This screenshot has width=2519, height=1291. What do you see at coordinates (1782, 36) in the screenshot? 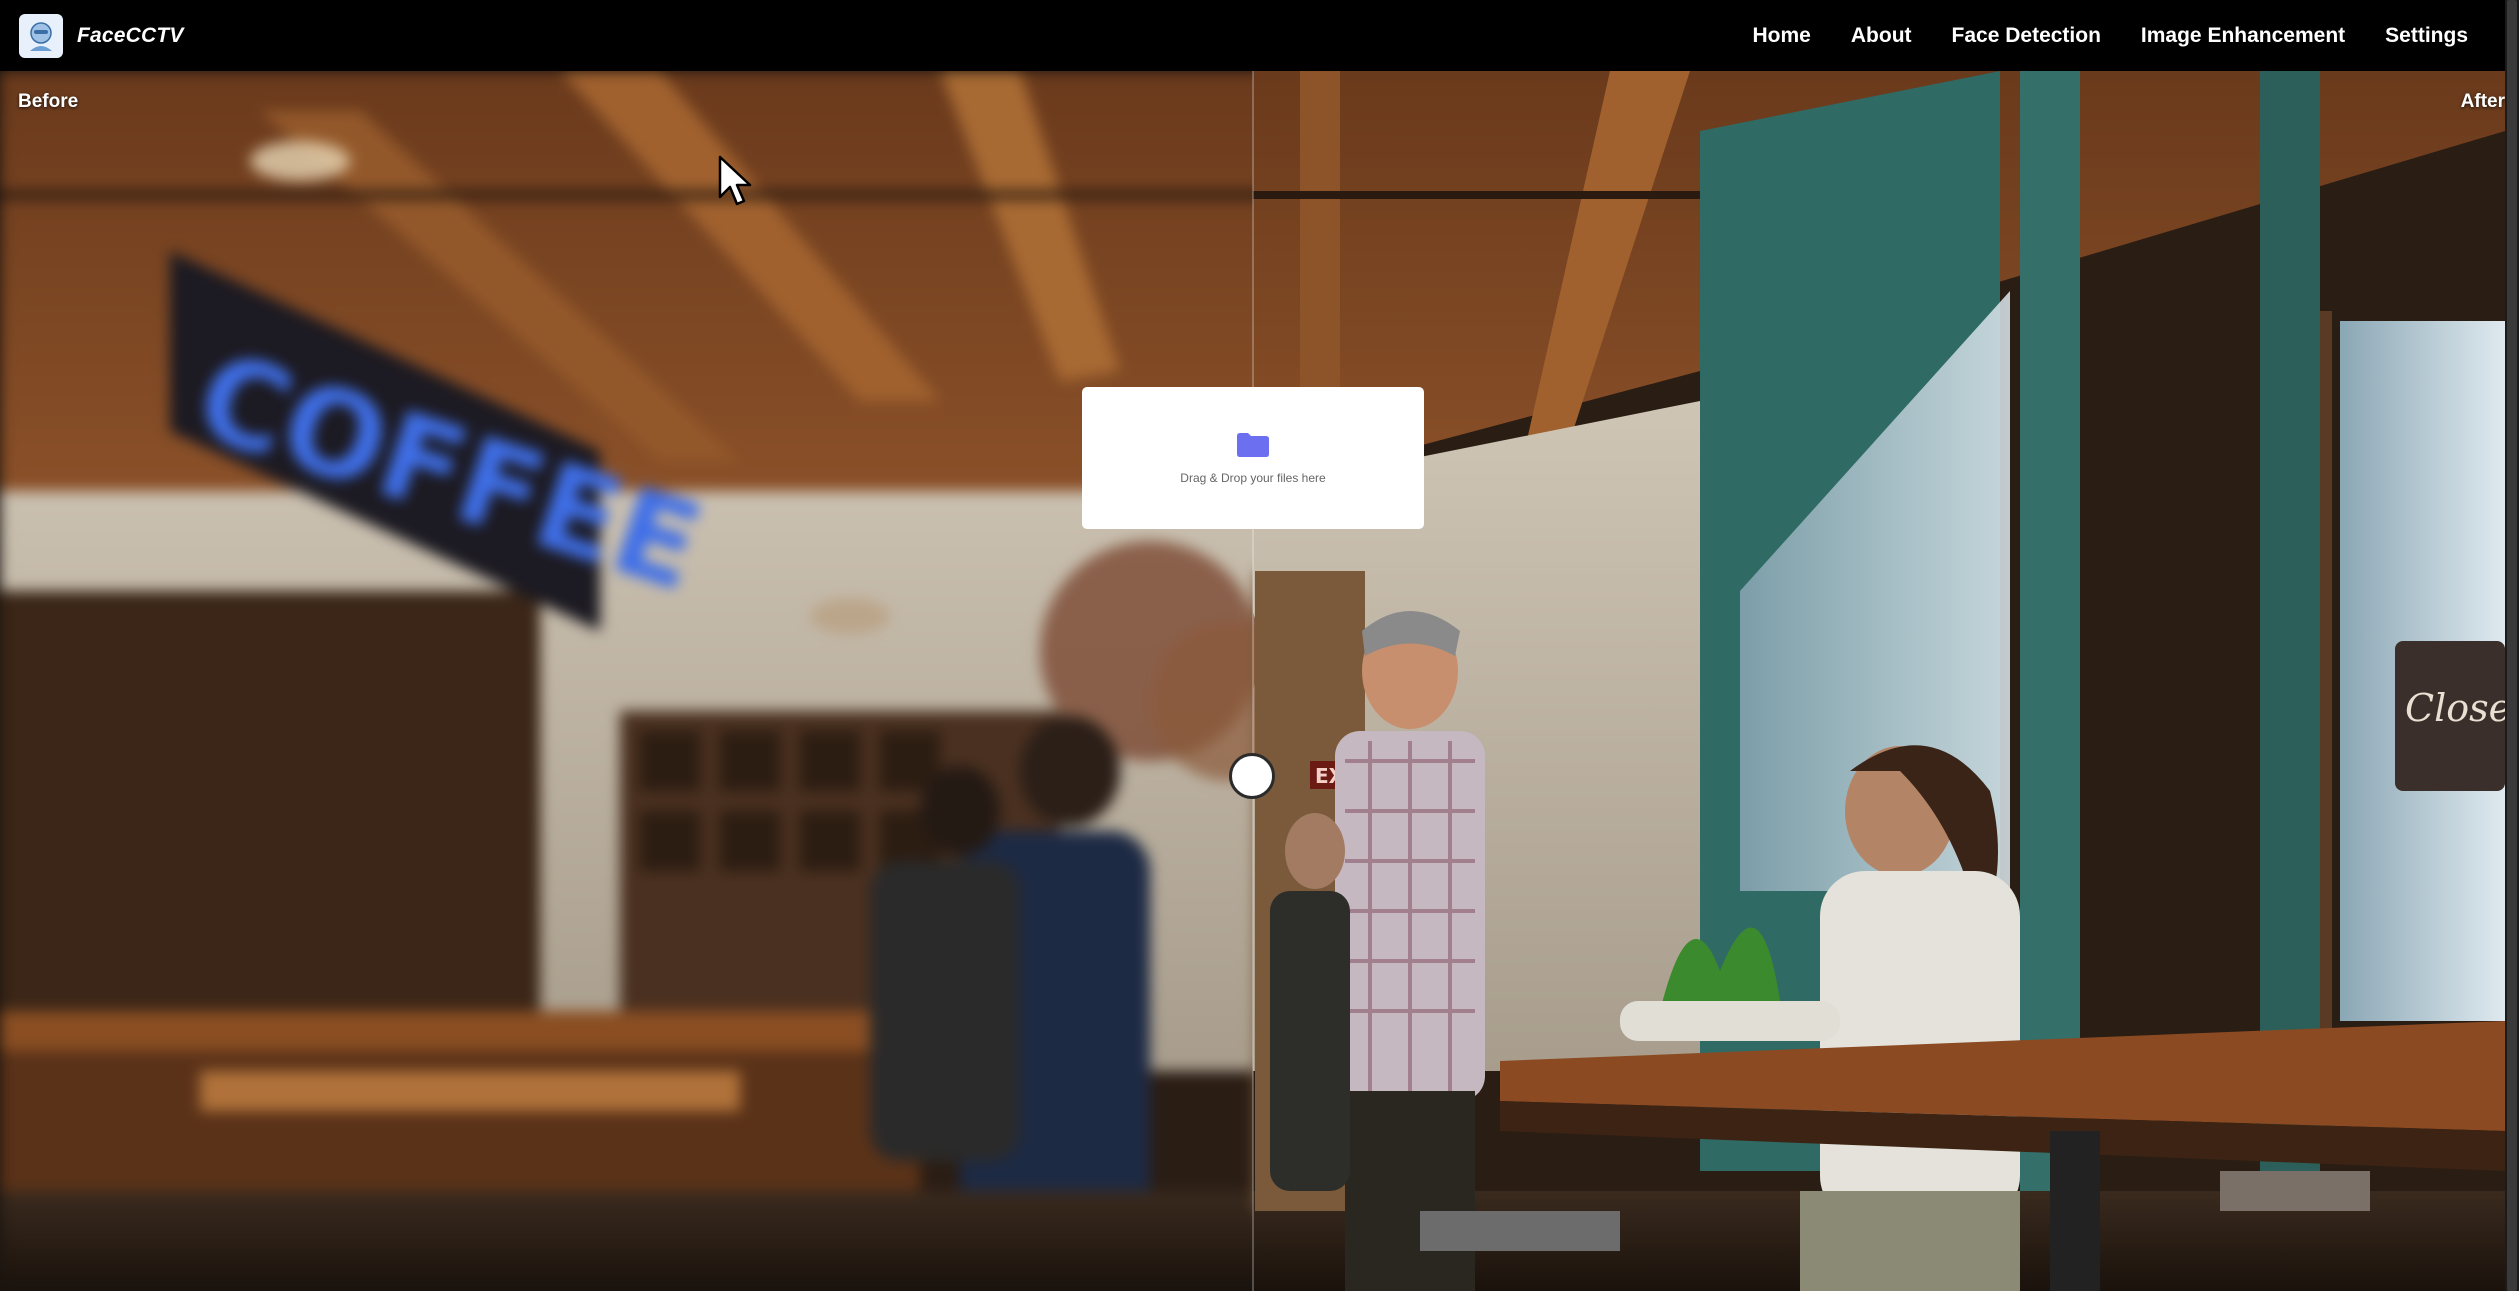
I see `nav-home: Home` at bounding box center [1782, 36].